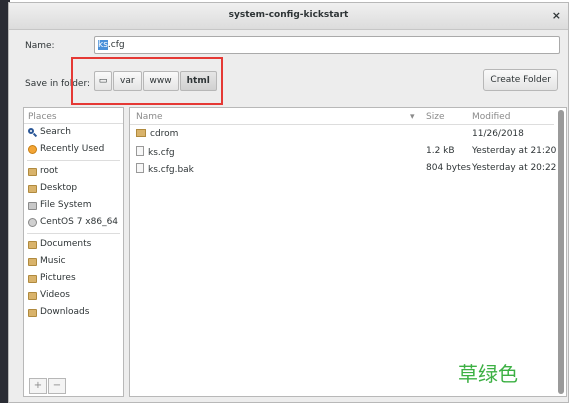 The image size is (571, 403). I want to click on title-bar: system-config-kickstart ×, so click(288, 16).